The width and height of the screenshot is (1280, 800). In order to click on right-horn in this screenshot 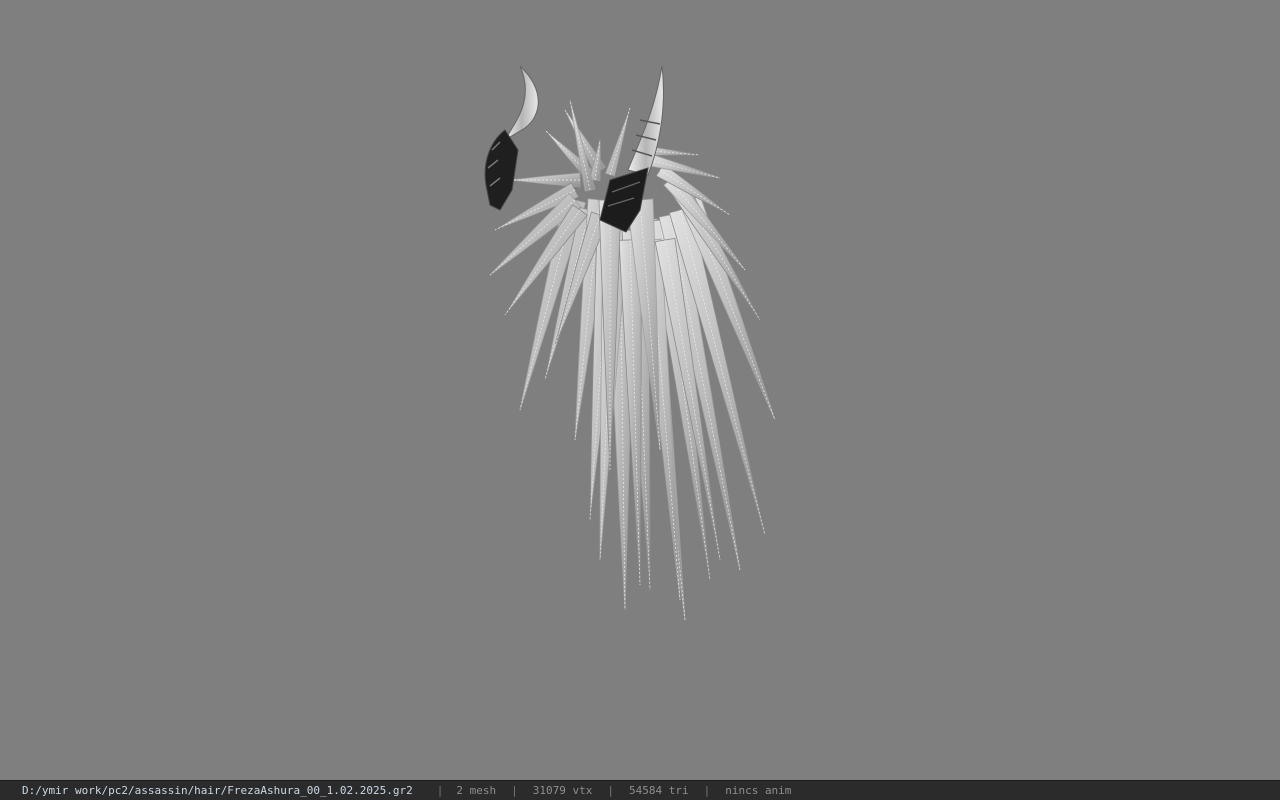, I will do `click(631, 149)`.